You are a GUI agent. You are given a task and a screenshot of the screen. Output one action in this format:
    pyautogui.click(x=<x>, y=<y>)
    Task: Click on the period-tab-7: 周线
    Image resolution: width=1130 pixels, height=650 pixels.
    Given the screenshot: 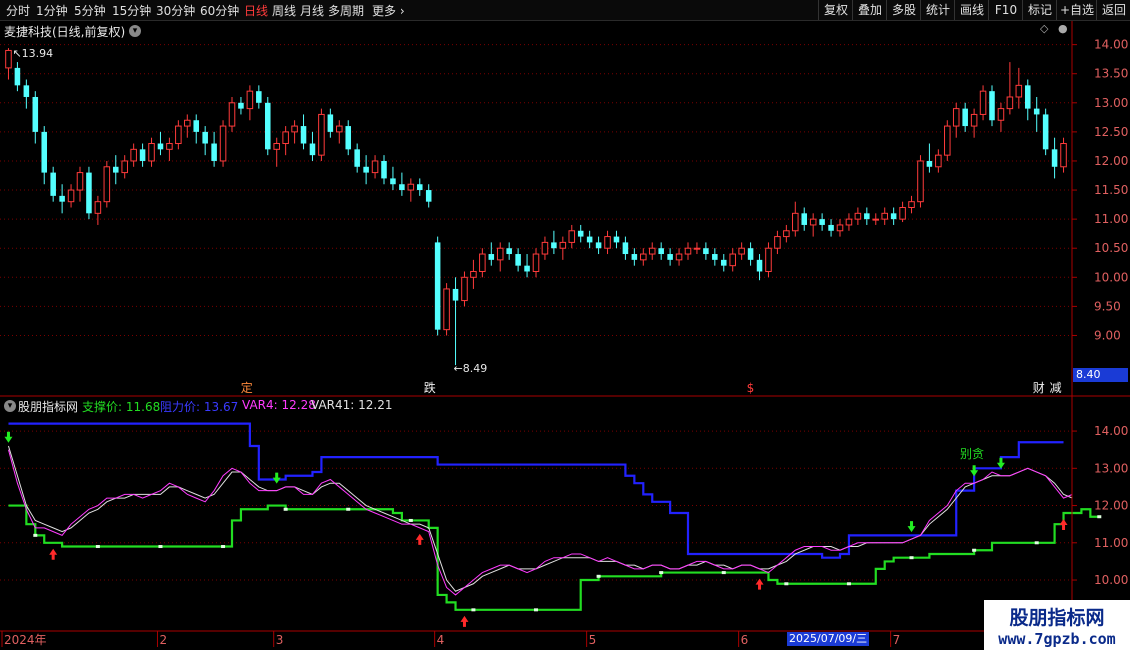 What is the action you would take?
    pyautogui.click(x=284, y=10)
    